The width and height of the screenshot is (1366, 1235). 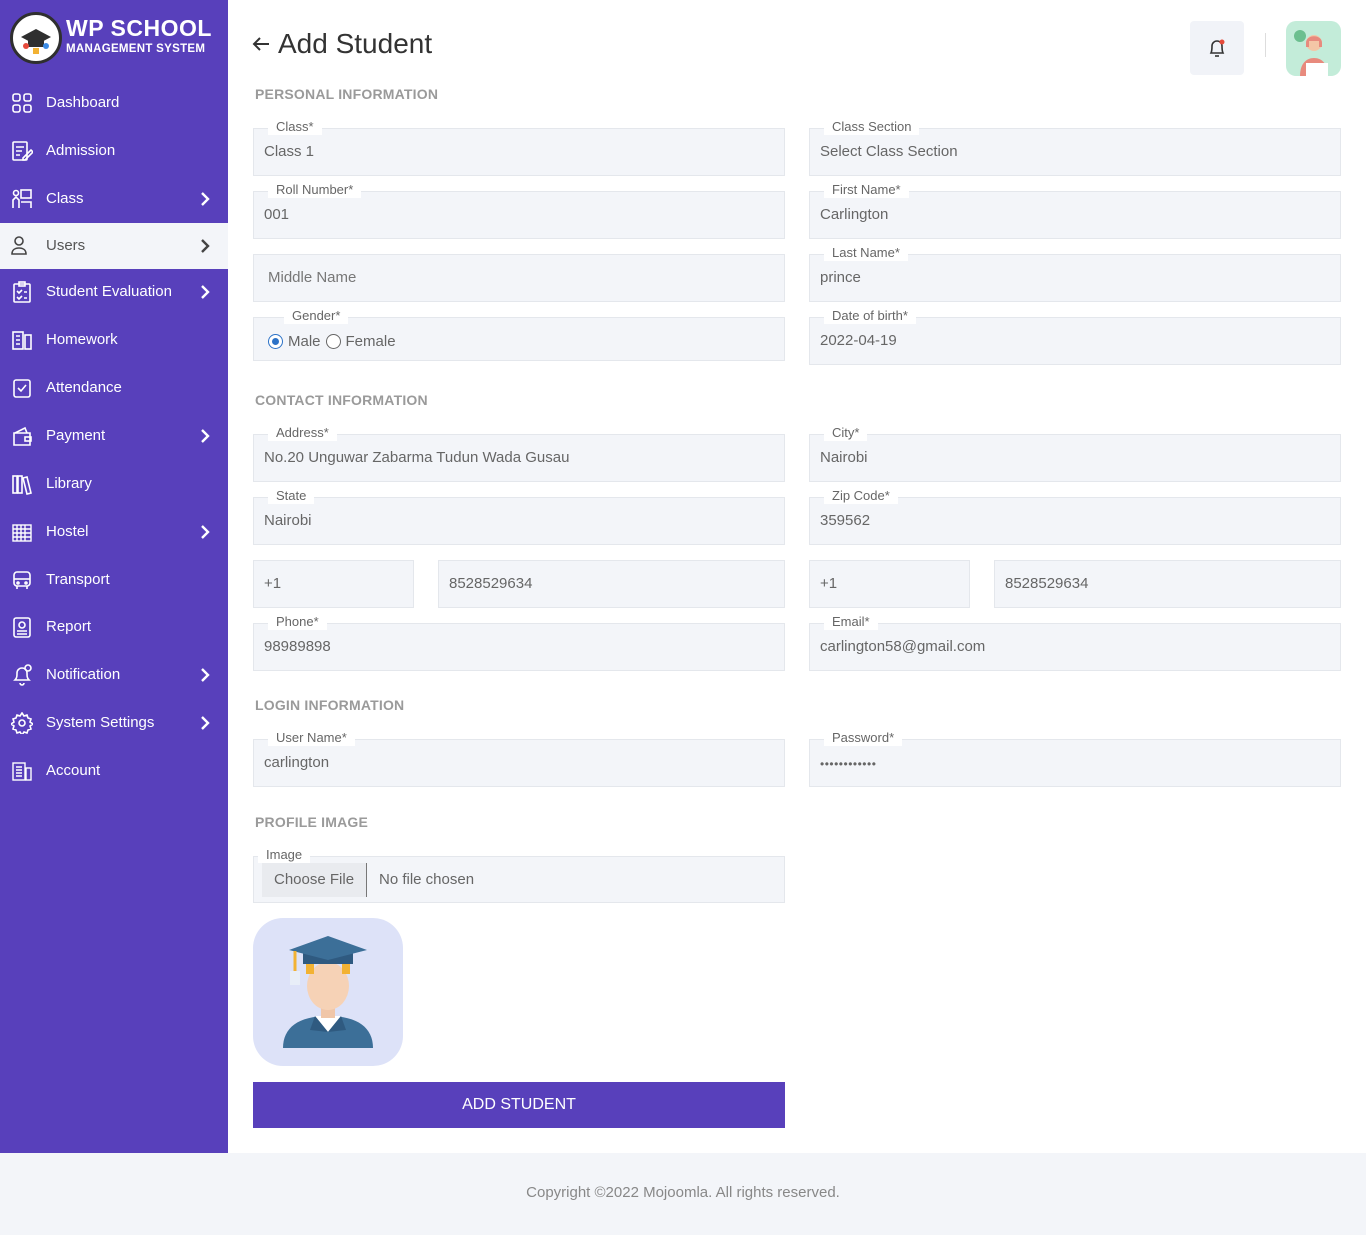 I want to click on roll-number-field: Roll Number* 001, so click(x=519, y=210).